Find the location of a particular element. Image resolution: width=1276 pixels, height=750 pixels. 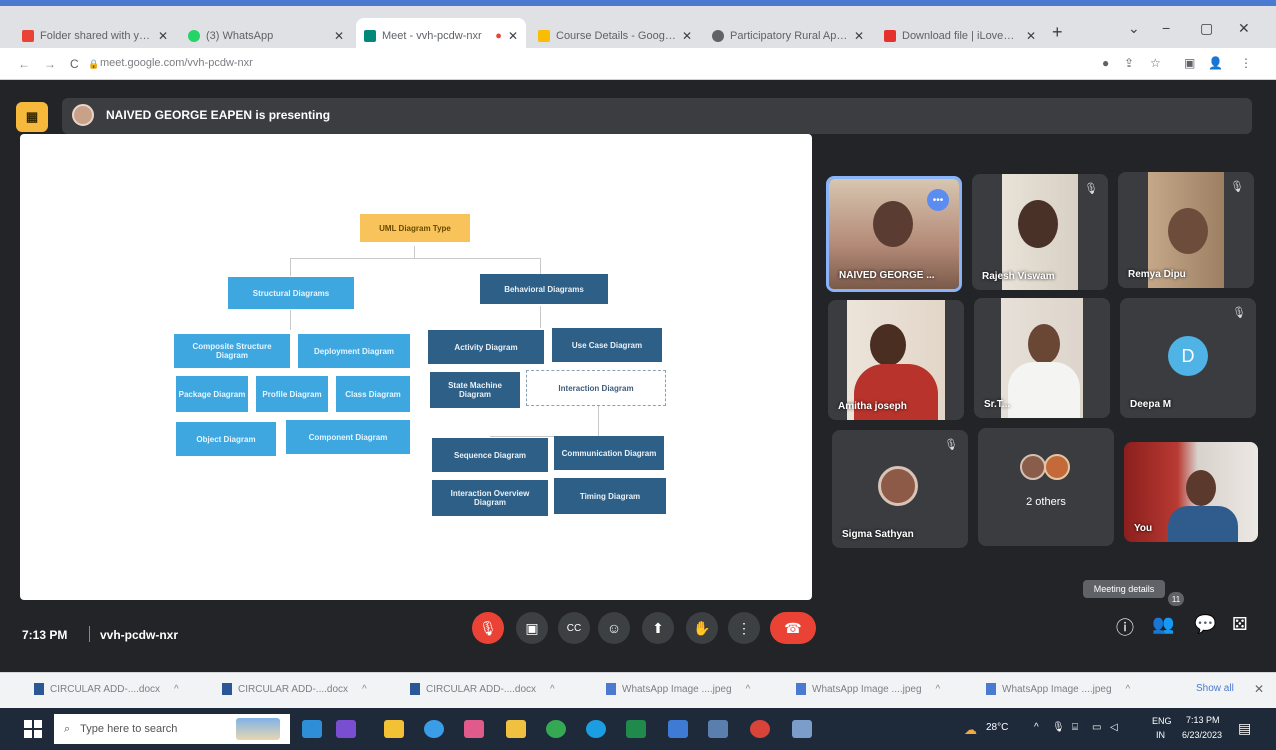

more-options-button: ⋮ is located at coordinates (744, 628).